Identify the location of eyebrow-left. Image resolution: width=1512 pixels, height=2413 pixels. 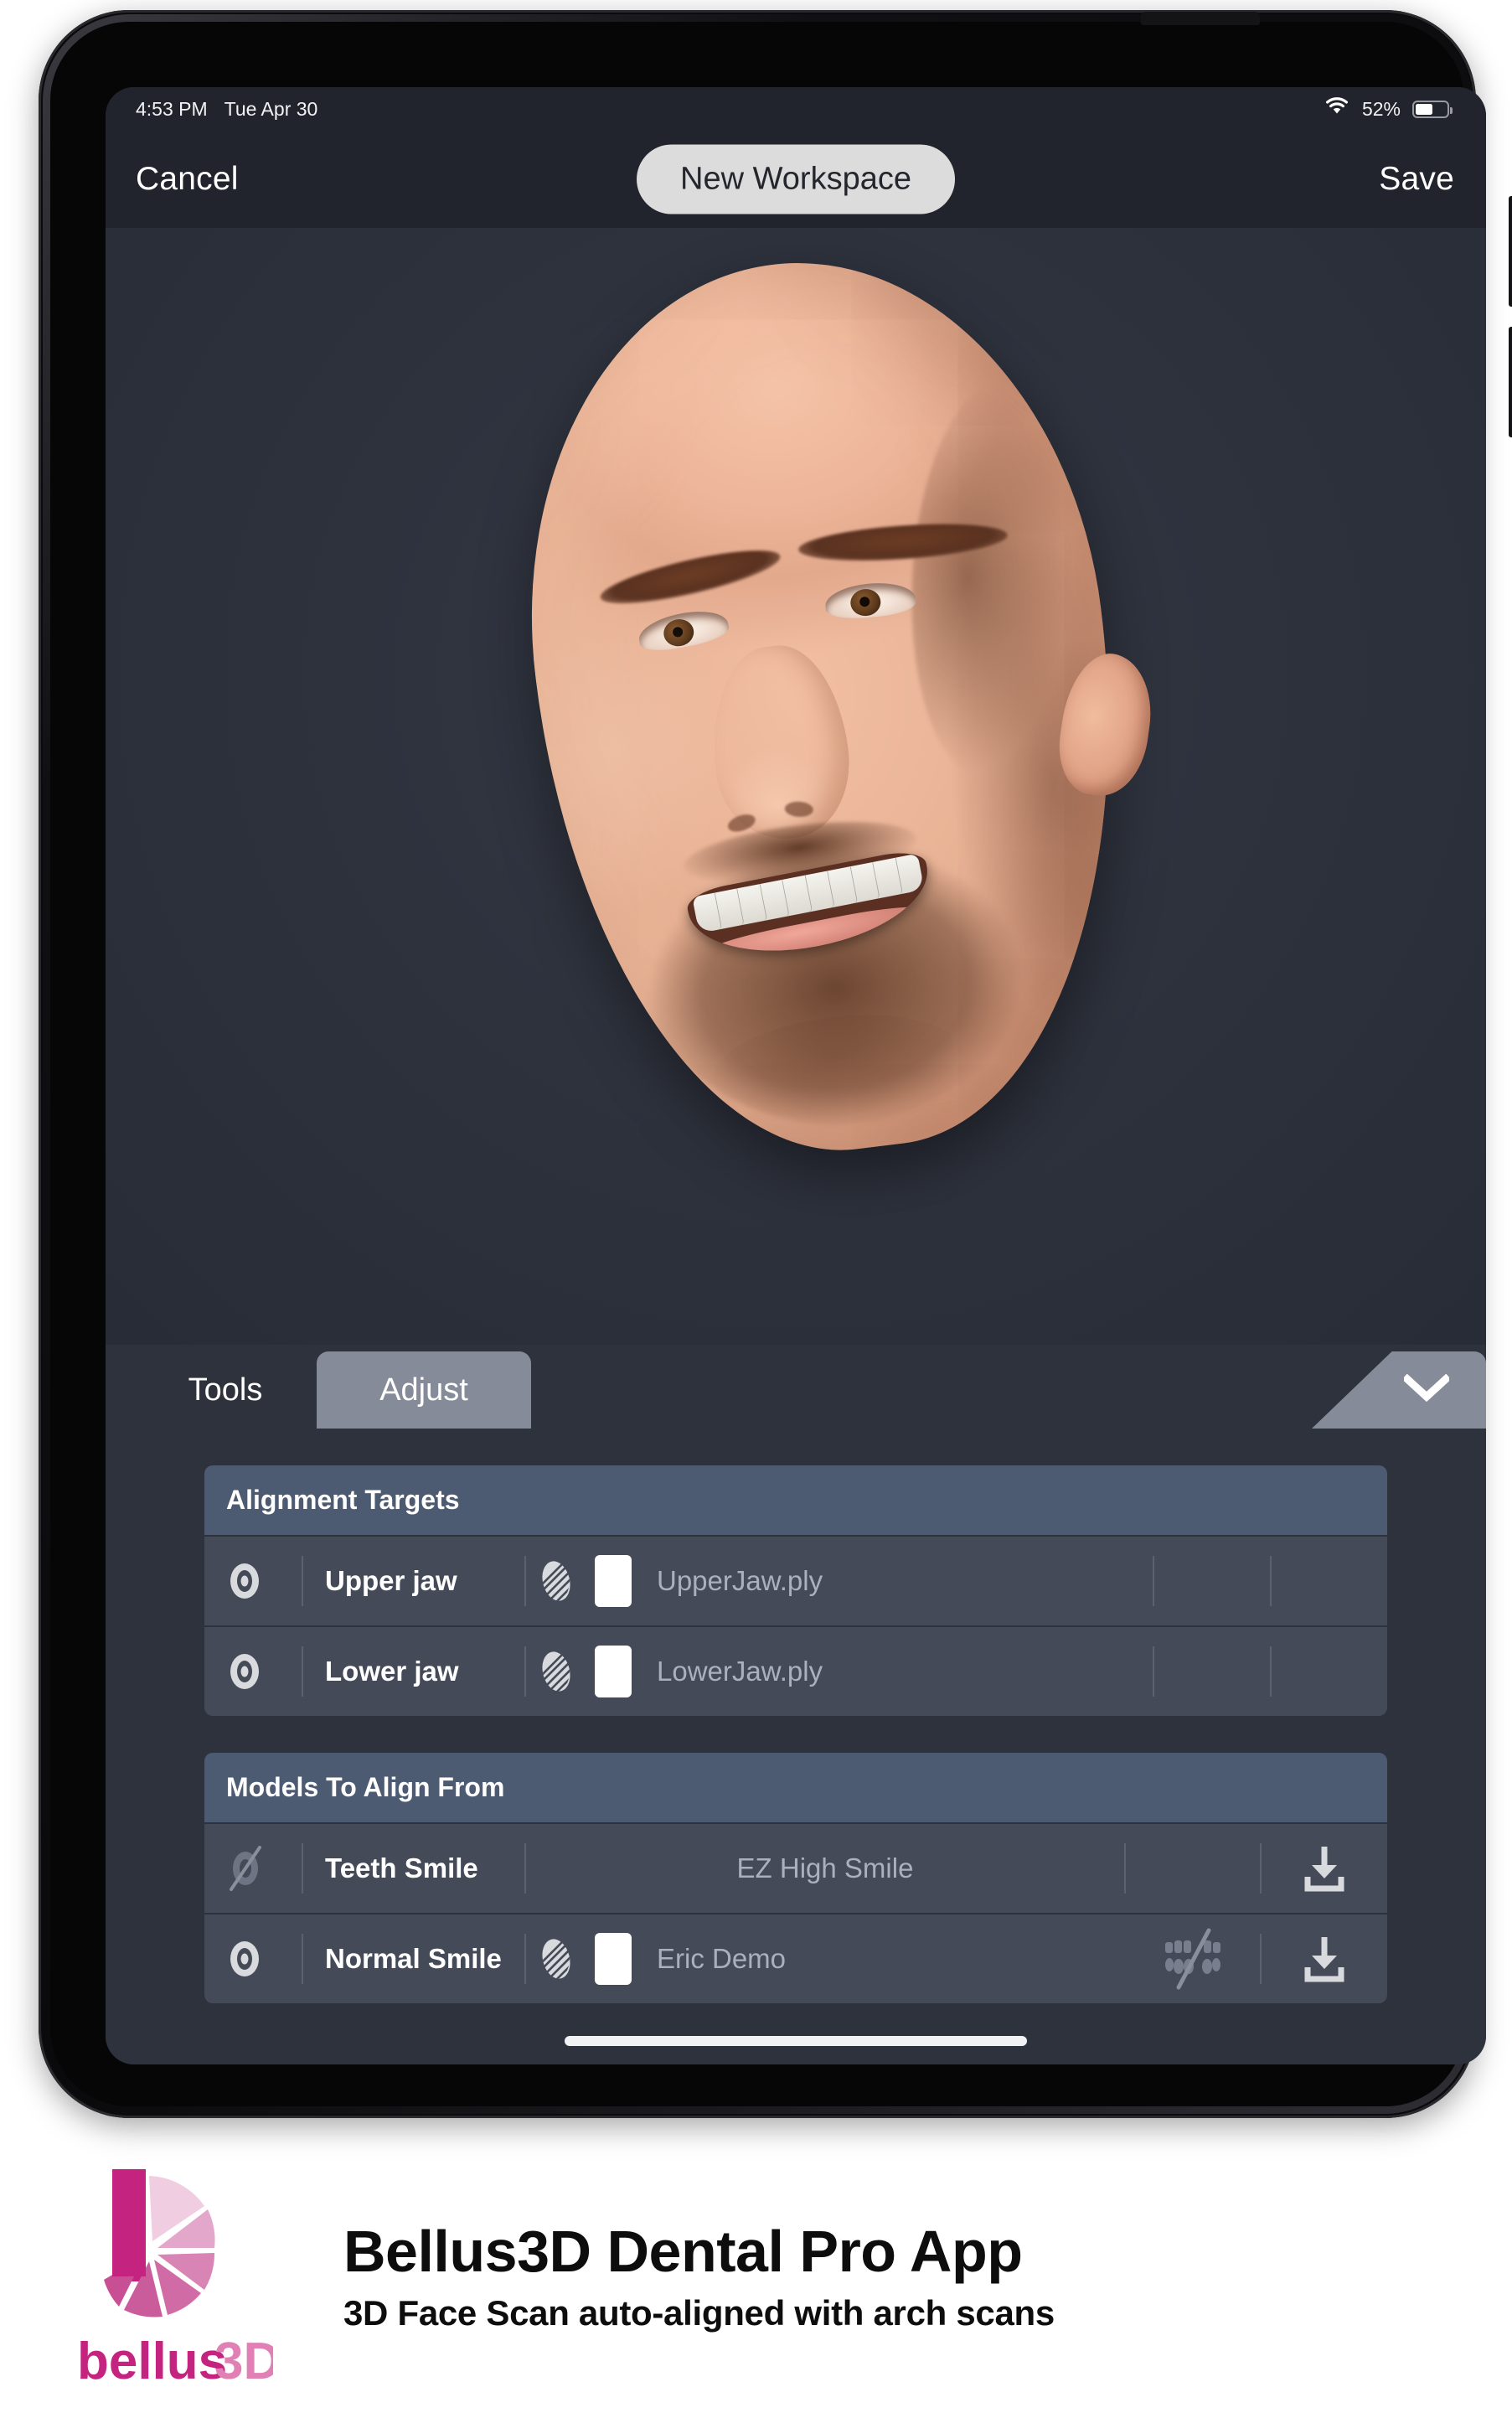
(690, 577).